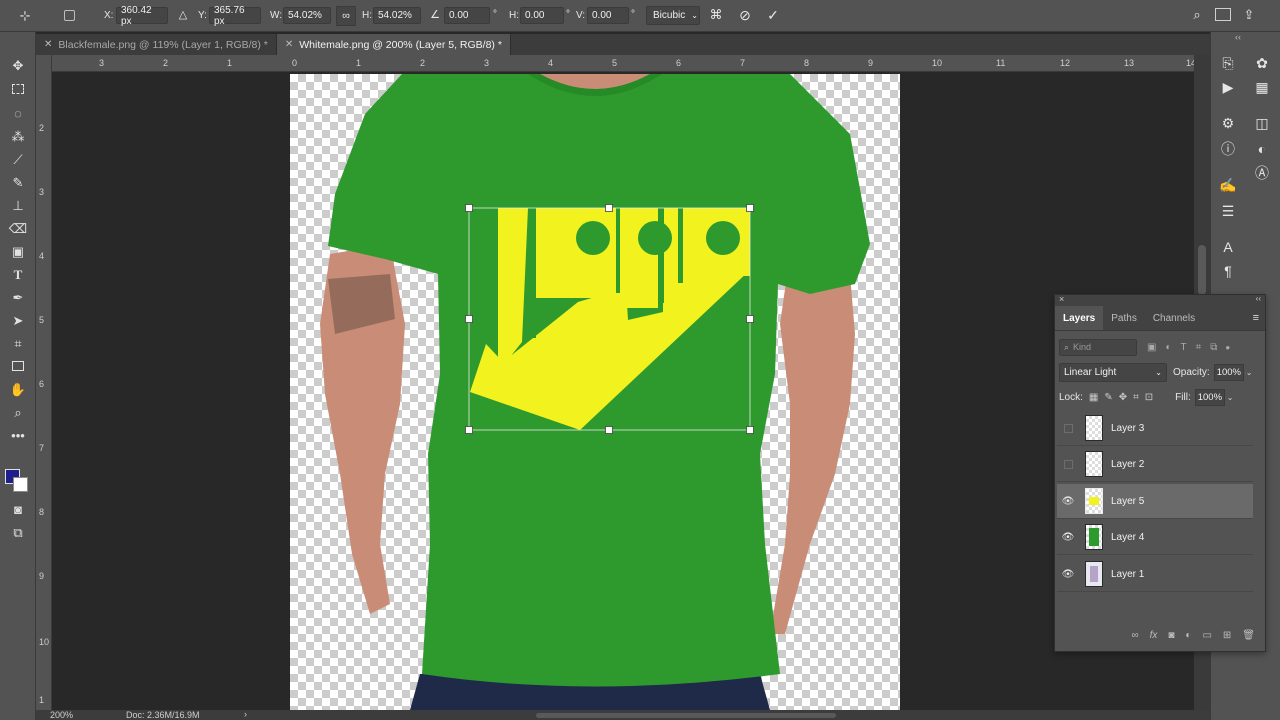 The width and height of the screenshot is (1280, 720). I want to click on type-tool-icon: T, so click(18, 275).